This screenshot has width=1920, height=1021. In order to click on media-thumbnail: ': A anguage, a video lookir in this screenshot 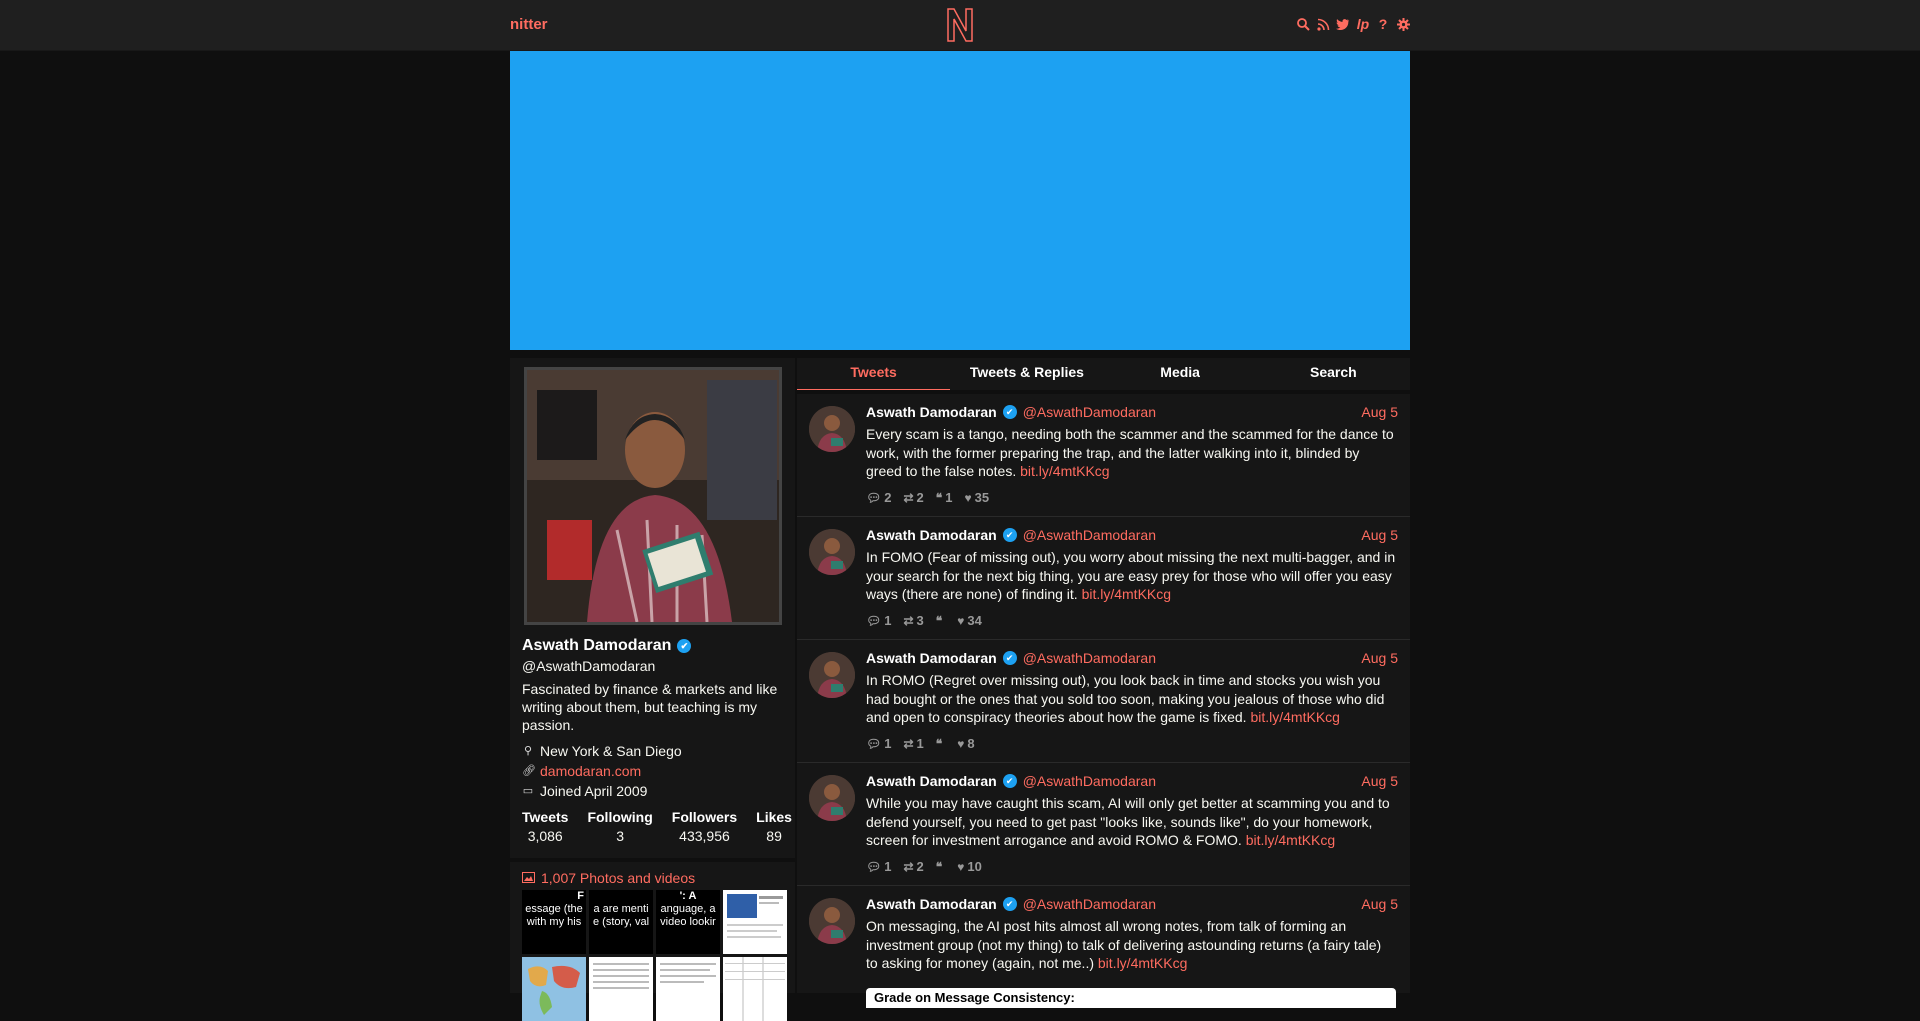, I will do `click(688, 922)`.